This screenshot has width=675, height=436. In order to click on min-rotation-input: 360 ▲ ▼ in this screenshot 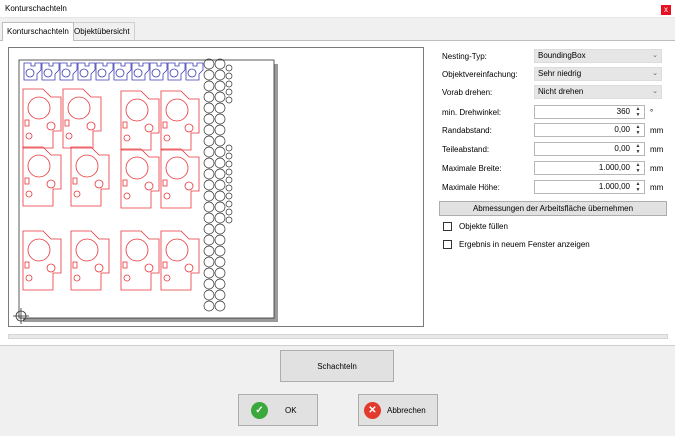, I will do `click(589, 112)`.